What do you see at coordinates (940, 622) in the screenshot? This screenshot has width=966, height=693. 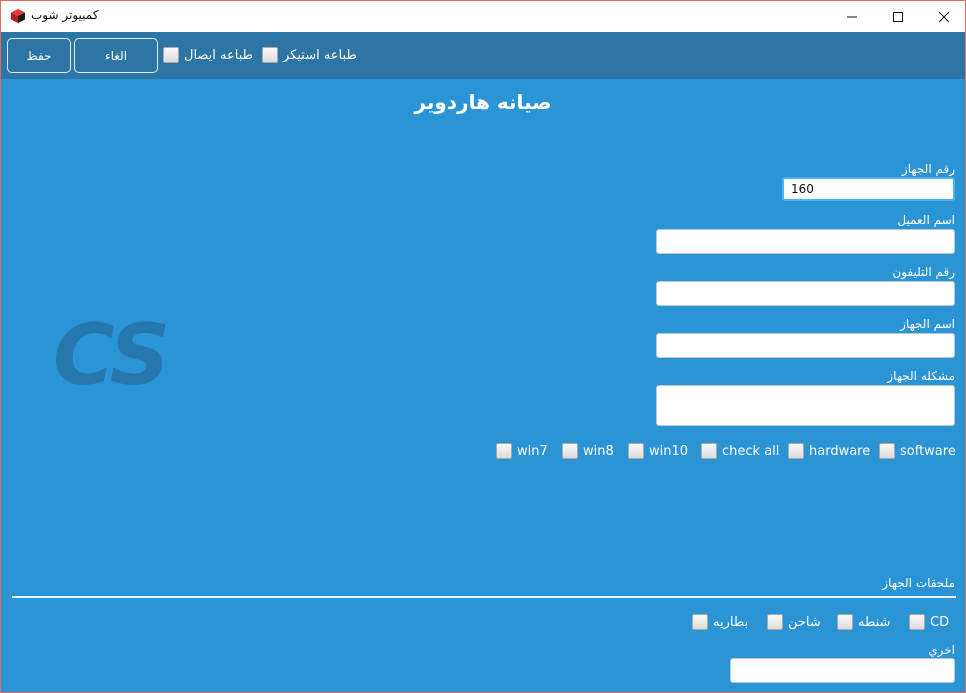 I see `accessory-label: CD` at bounding box center [940, 622].